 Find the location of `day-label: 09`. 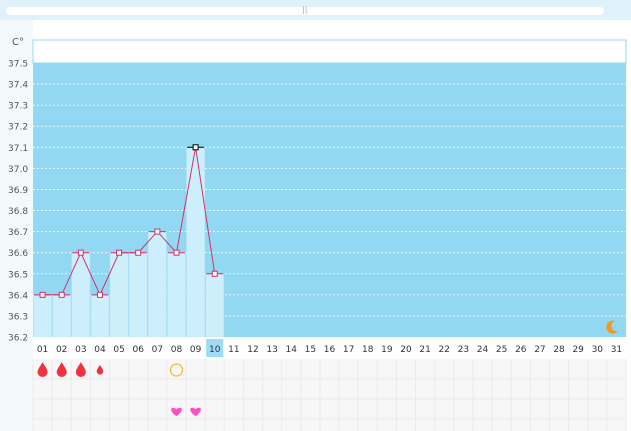

day-label: 09 is located at coordinates (196, 350).